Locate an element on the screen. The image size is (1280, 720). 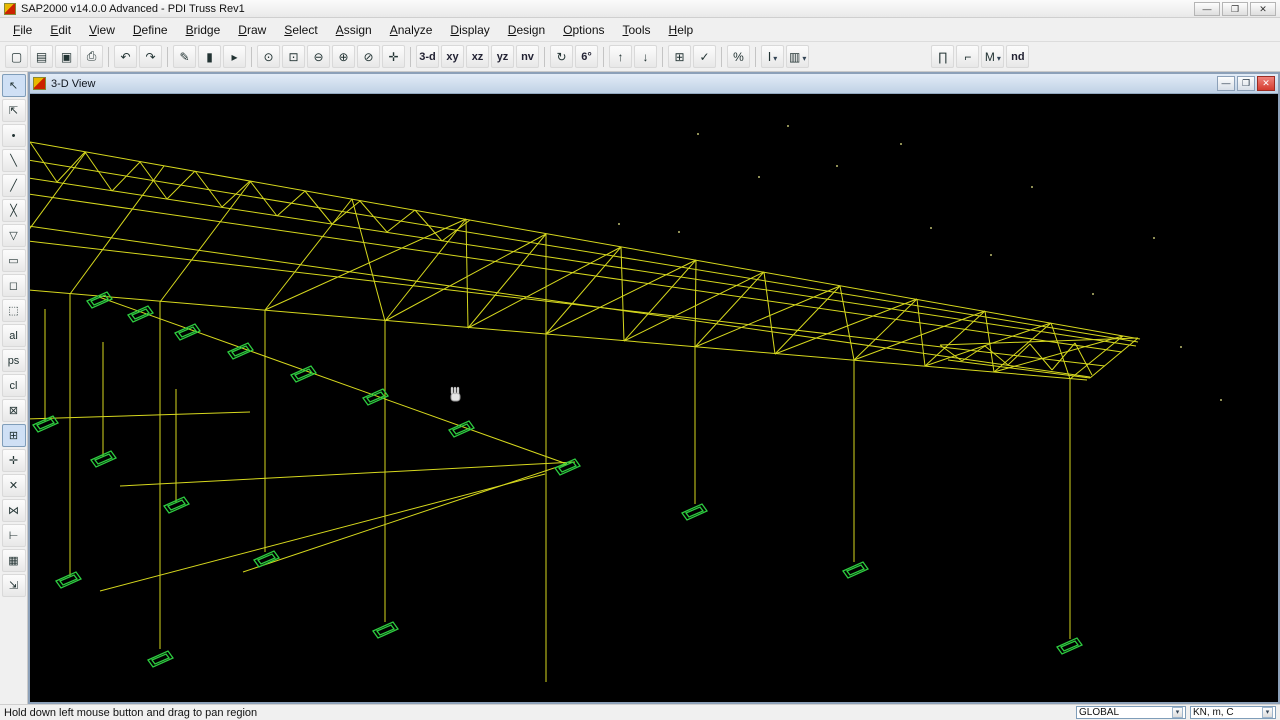
extrude-object-button: ⊢ is located at coordinates (13, 535).